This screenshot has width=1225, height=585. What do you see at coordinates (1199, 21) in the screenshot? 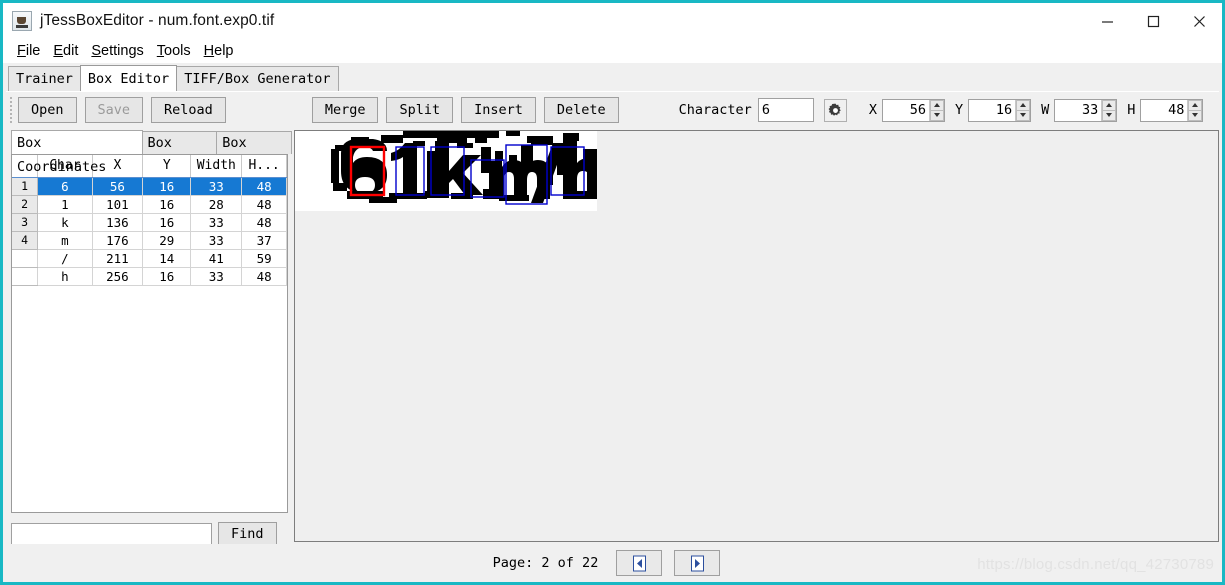
I see `close-icon` at bounding box center [1199, 21].